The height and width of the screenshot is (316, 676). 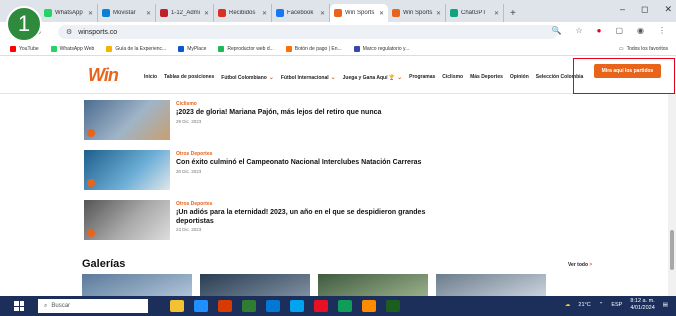 I want to click on site-info-icon: ⚙, so click(x=69, y=32).